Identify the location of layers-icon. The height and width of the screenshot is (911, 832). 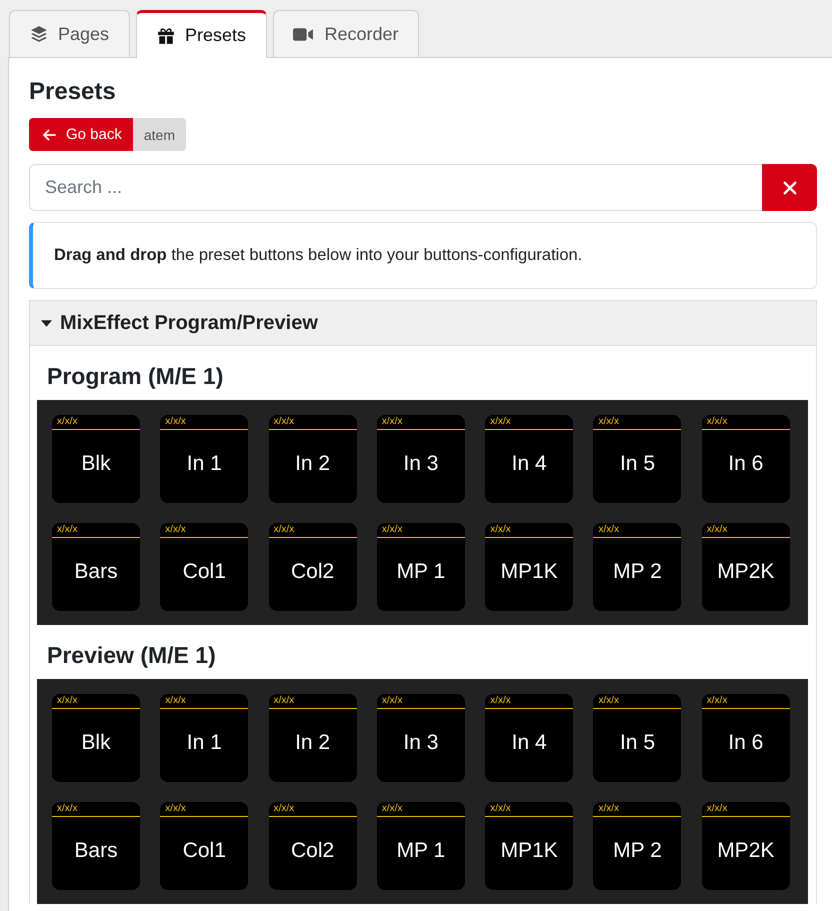
(39, 34).